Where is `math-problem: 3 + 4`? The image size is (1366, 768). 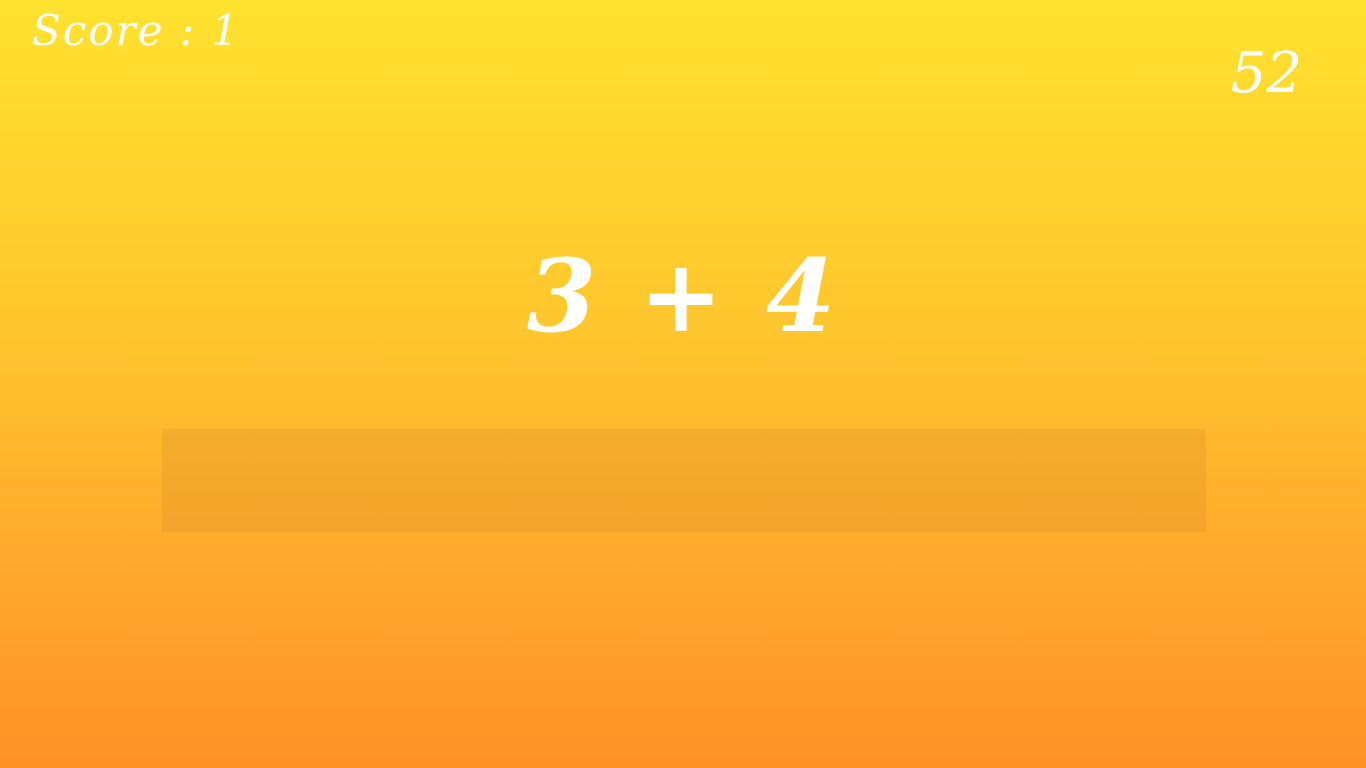 math-problem: 3 + 4 is located at coordinates (683, 296).